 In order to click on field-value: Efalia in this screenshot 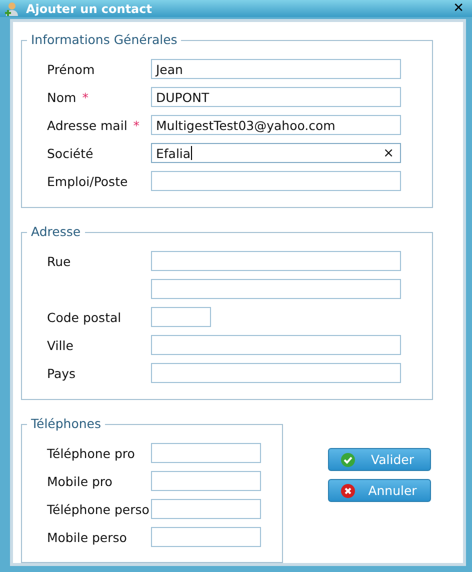, I will do `click(173, 153)`.